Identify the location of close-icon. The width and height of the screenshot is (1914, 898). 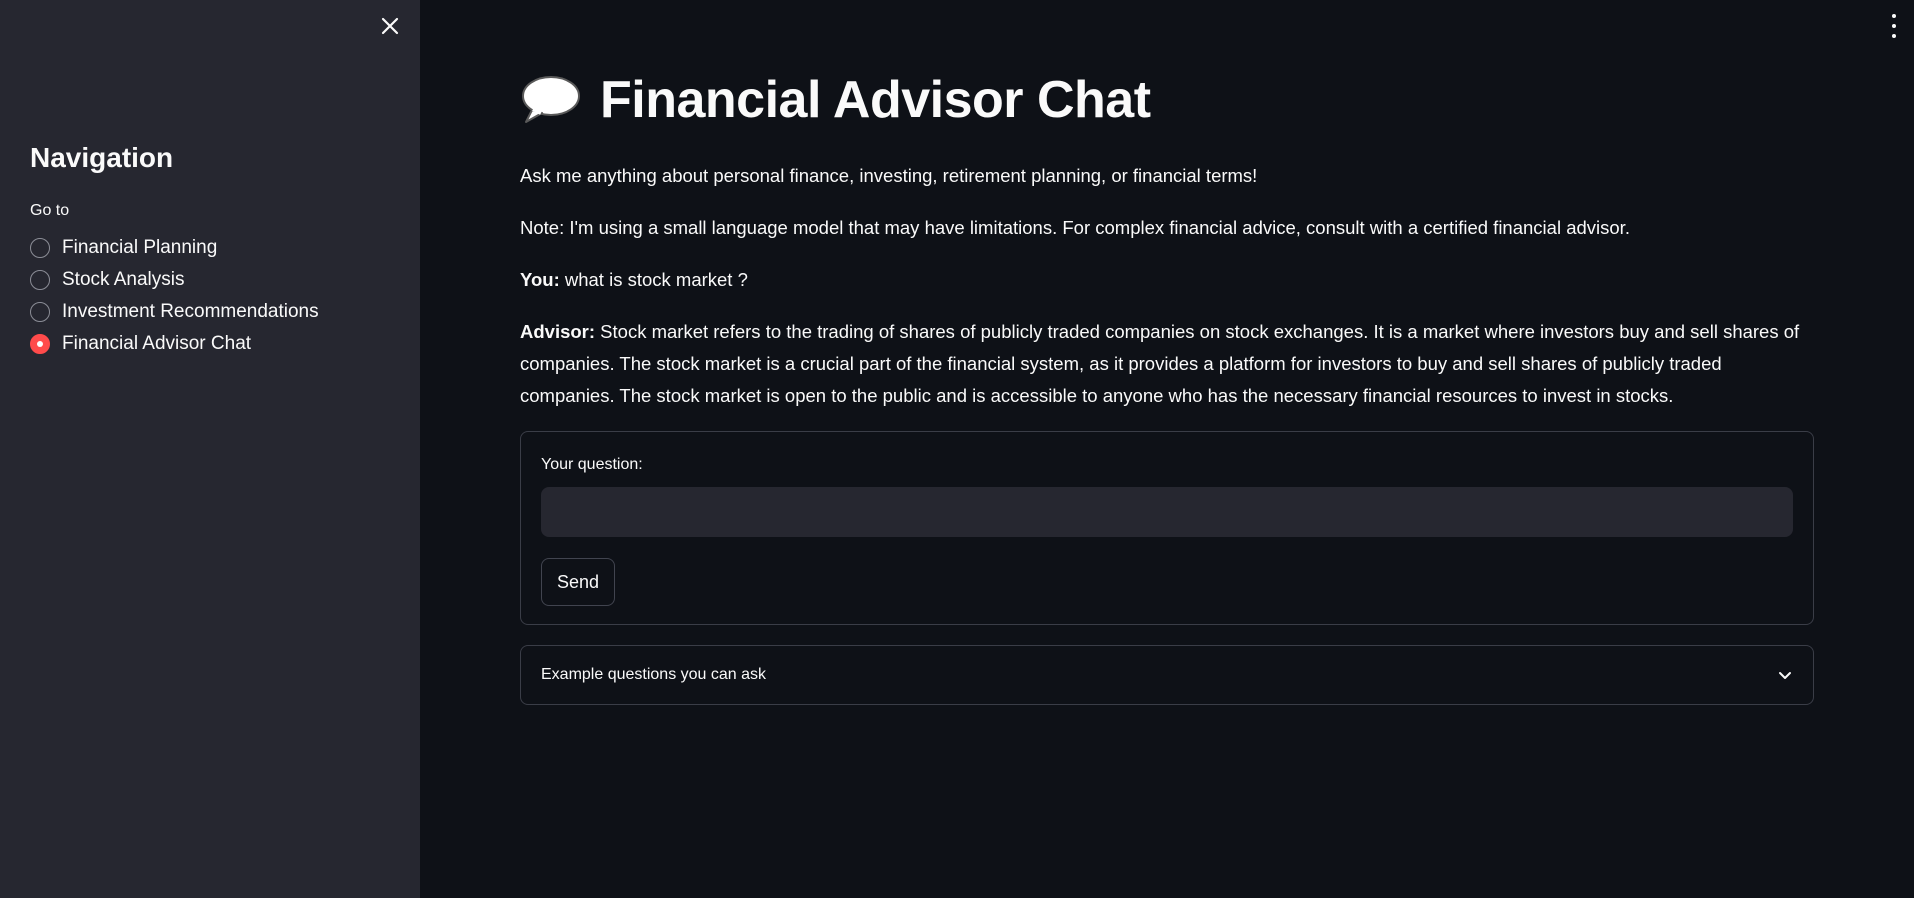
(390, 26).